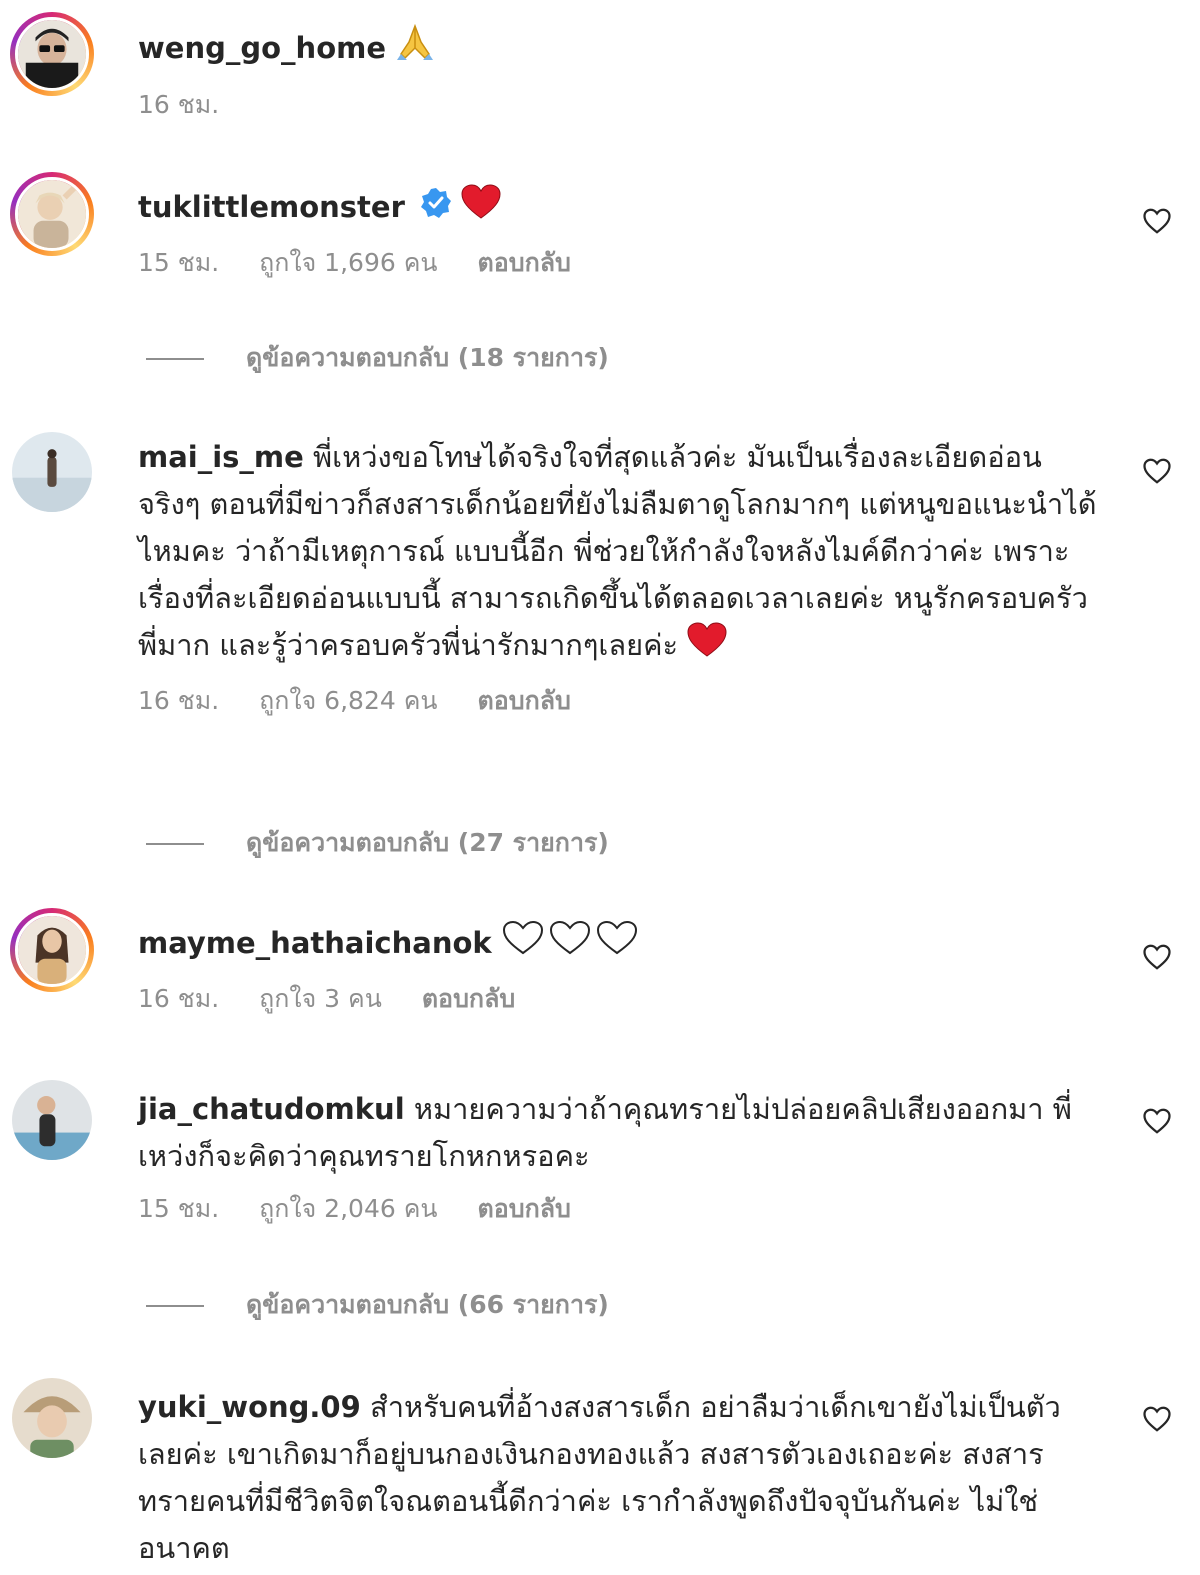  What do you see at coordinates (271, 207) in the screenshot?
I see `comment-username: tuklittlemonster` at bounding box center [271, 207].